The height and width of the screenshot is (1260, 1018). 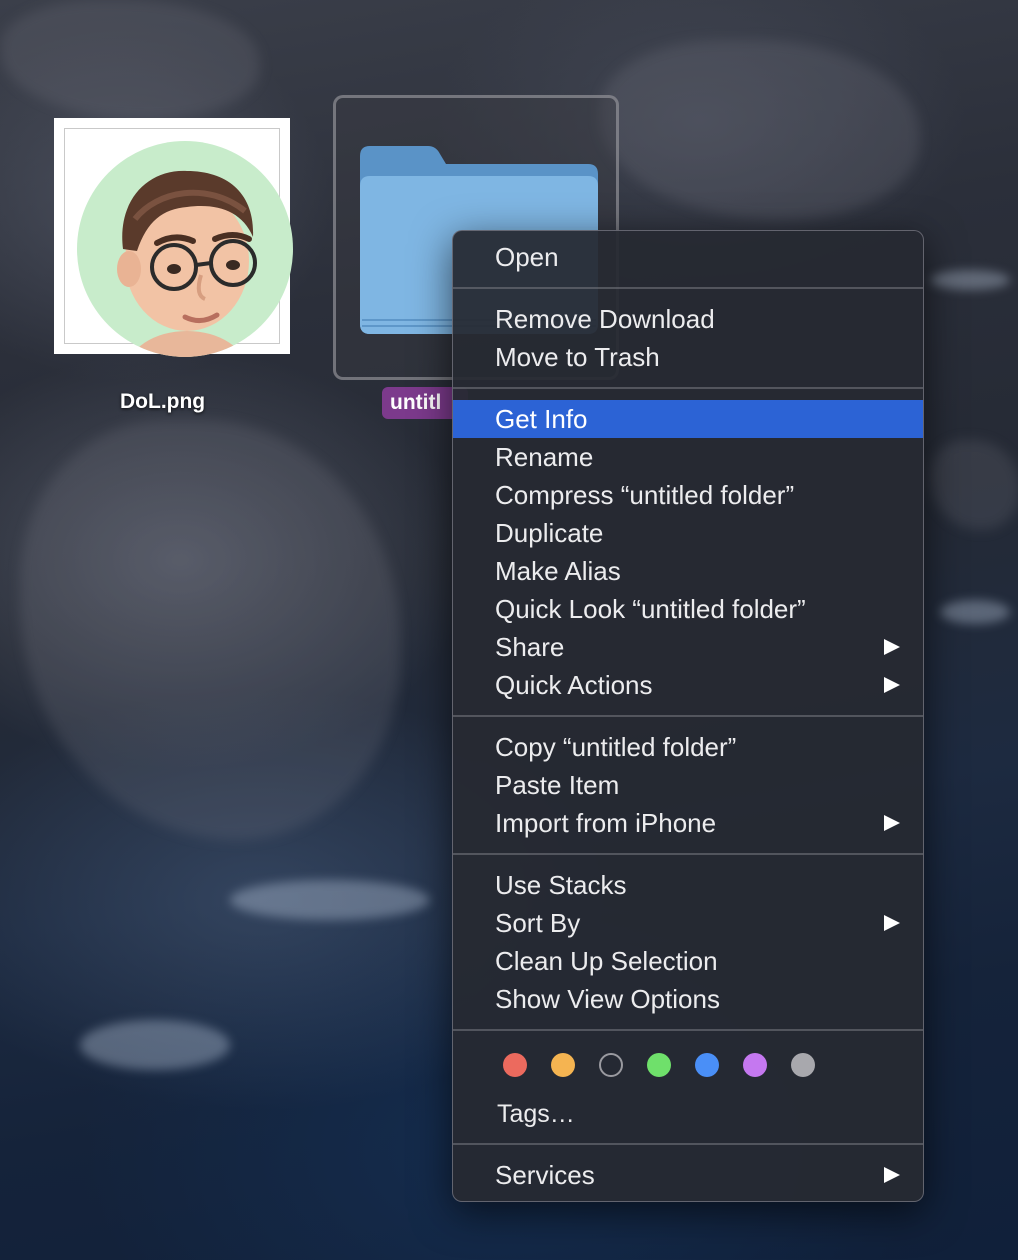 What do you see at coordinates (538, 923) in the screenshot?
I see `menu-item-sort-by-label: Sort By` at bounding box center [538, 923].